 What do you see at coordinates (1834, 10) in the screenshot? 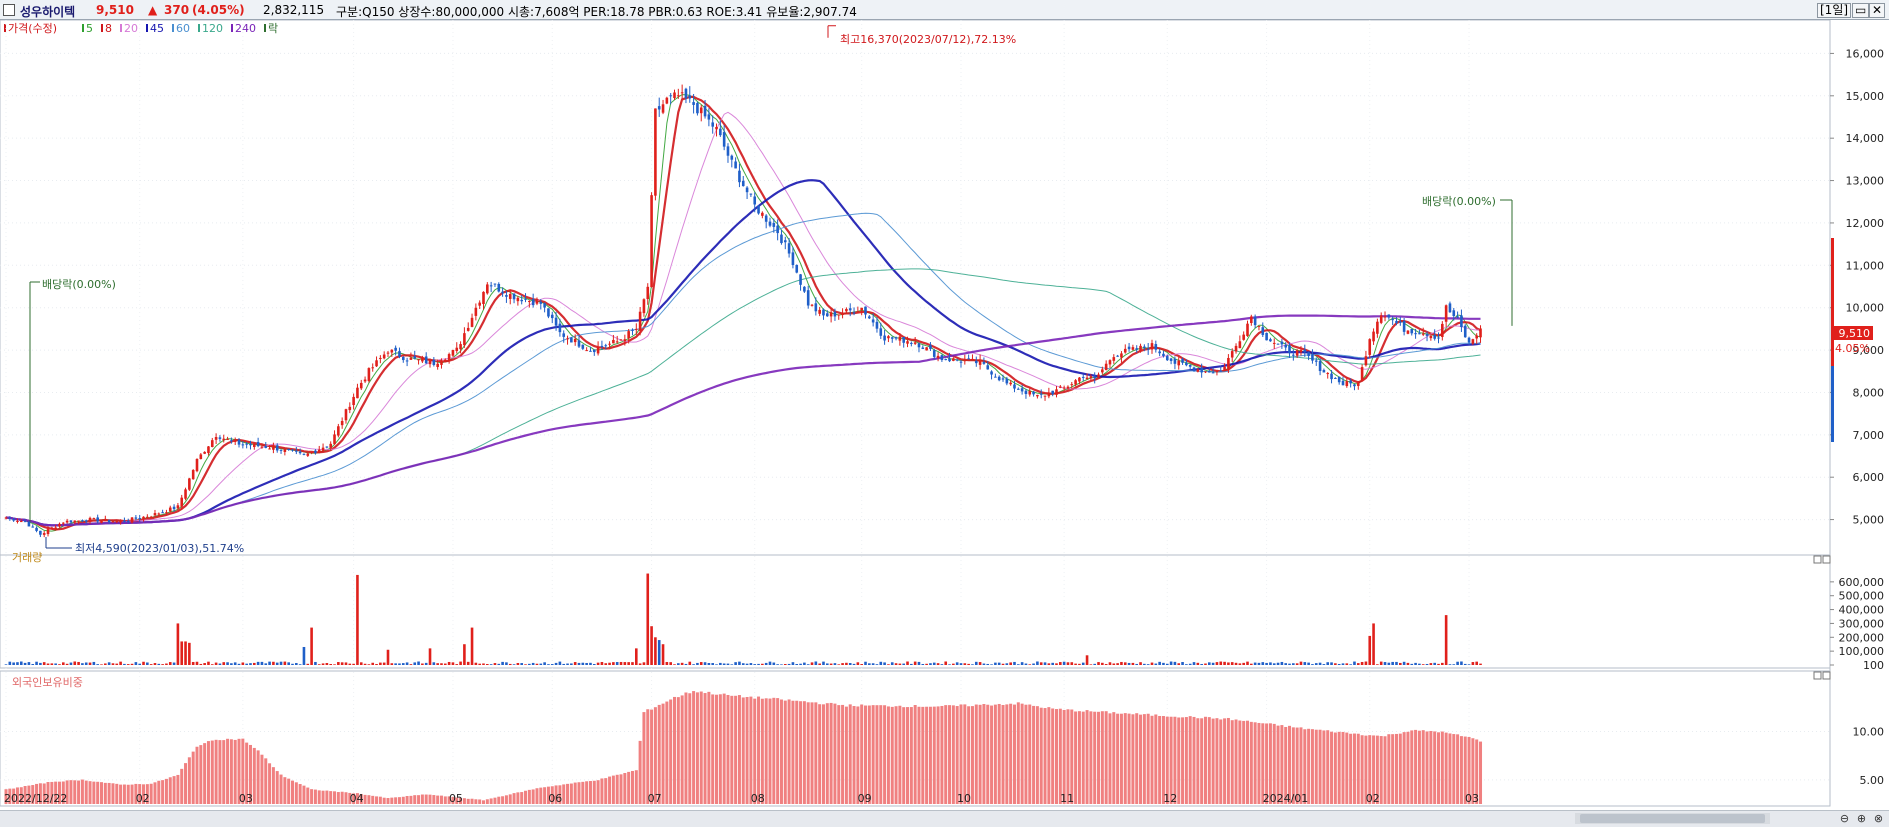
I see `period-button: [1일]` at bounding box center [1834, 10].